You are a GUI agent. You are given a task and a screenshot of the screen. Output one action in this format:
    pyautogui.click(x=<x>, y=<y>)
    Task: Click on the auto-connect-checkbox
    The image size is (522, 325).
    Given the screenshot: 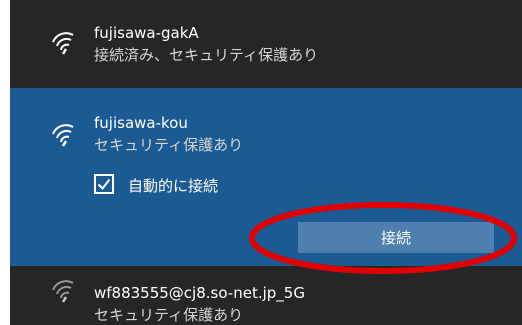 What is the action you would take?
    pyautogui.click(x=104, y=184)
    